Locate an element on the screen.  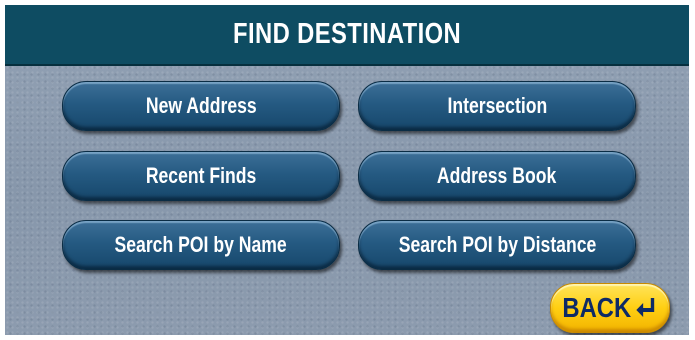
intersection-button: Intersection is located at coordinates (497, 106).